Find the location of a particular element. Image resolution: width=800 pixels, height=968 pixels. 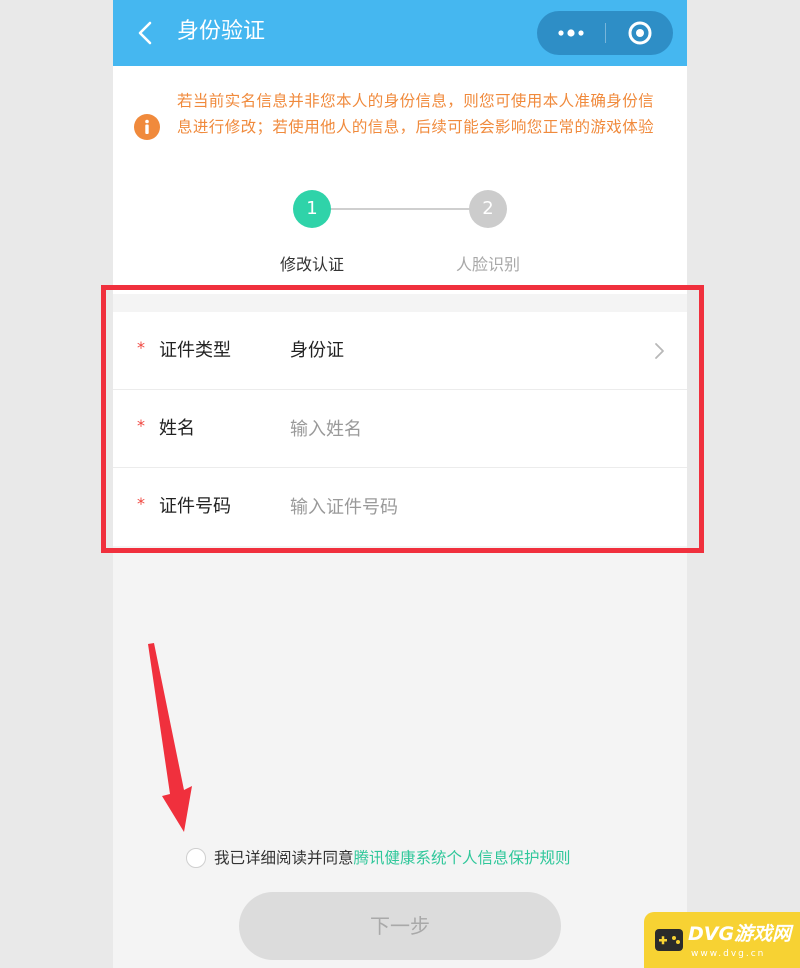

step-1-label: 修改认证 is located at coordinates (311, 264).